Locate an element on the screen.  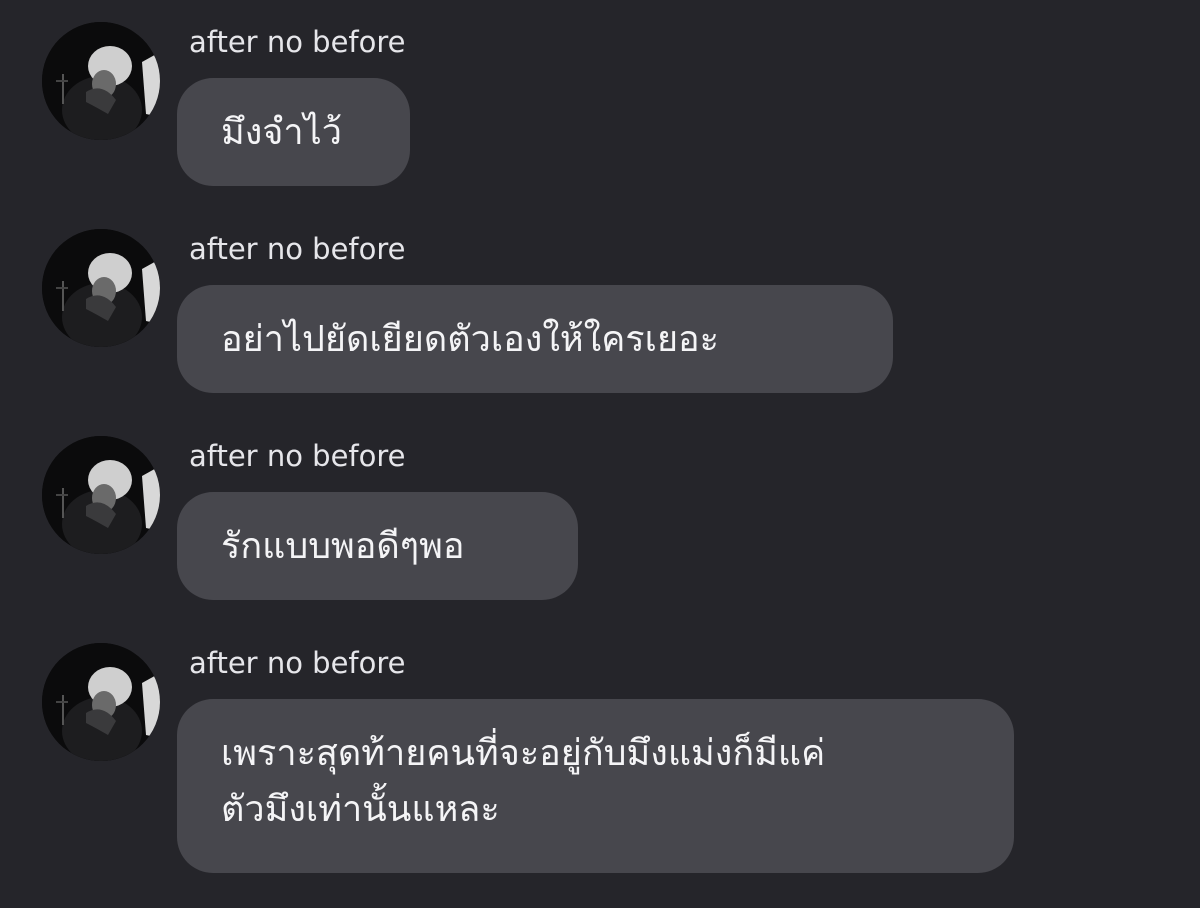
message-bubble: รักแบบพอดีๆพอ is located at coordinates (377, 546).